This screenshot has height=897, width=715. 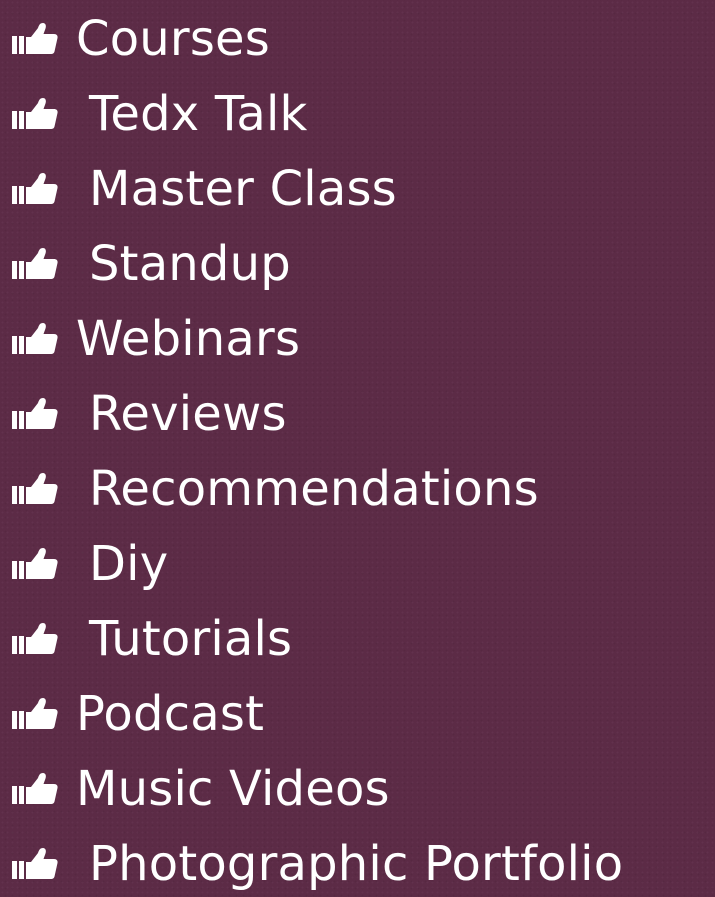 What do you see at coordinates (233, 789) in the screenshot?
I see `list-item-label: Music Videos` at bounding box center [233, 789].